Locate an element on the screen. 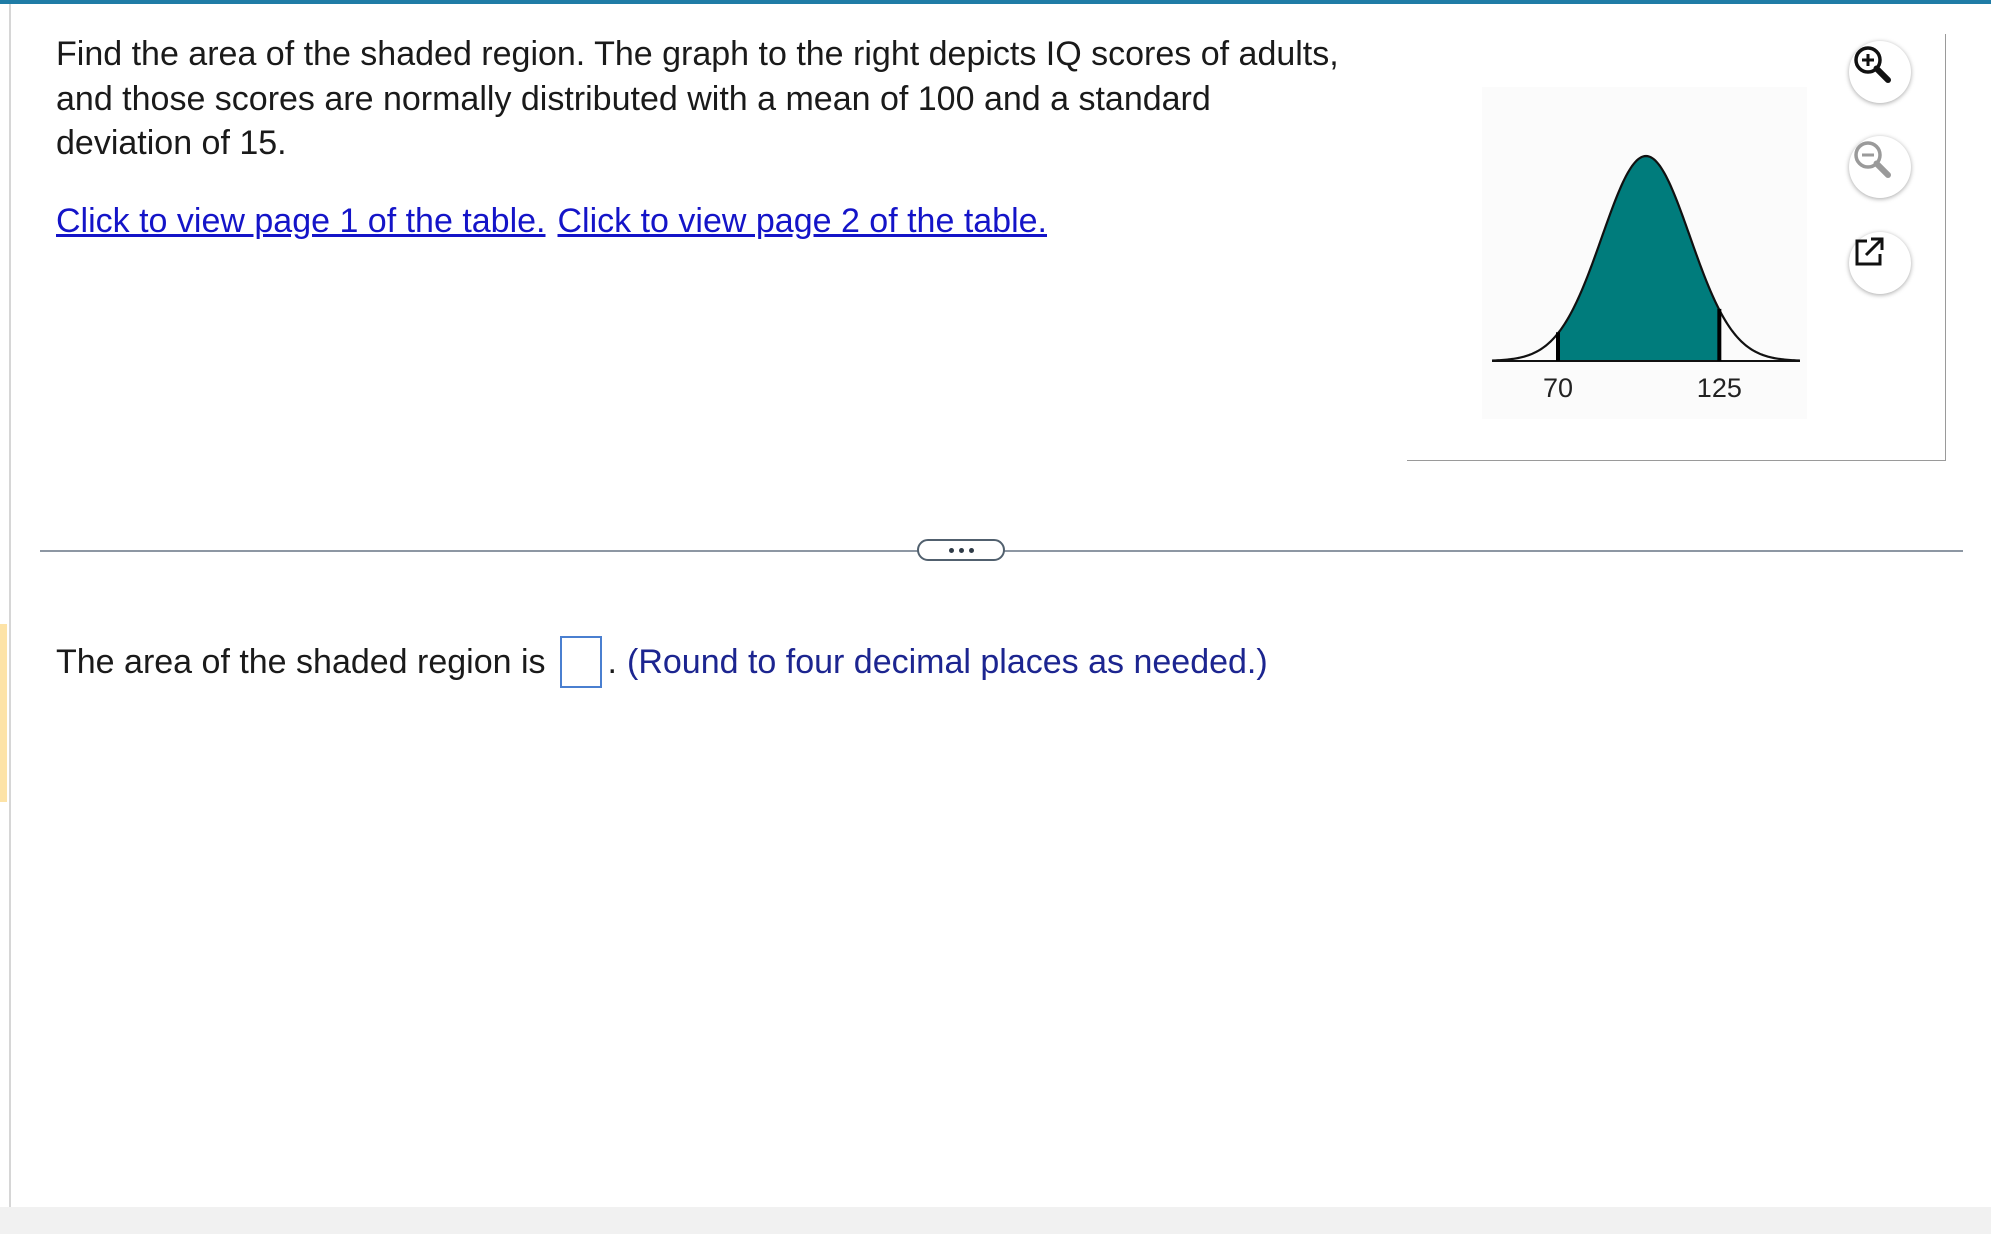 This screenshot has height=1234, width=1991. external-link-icon is located at coordinates (1869, 251).